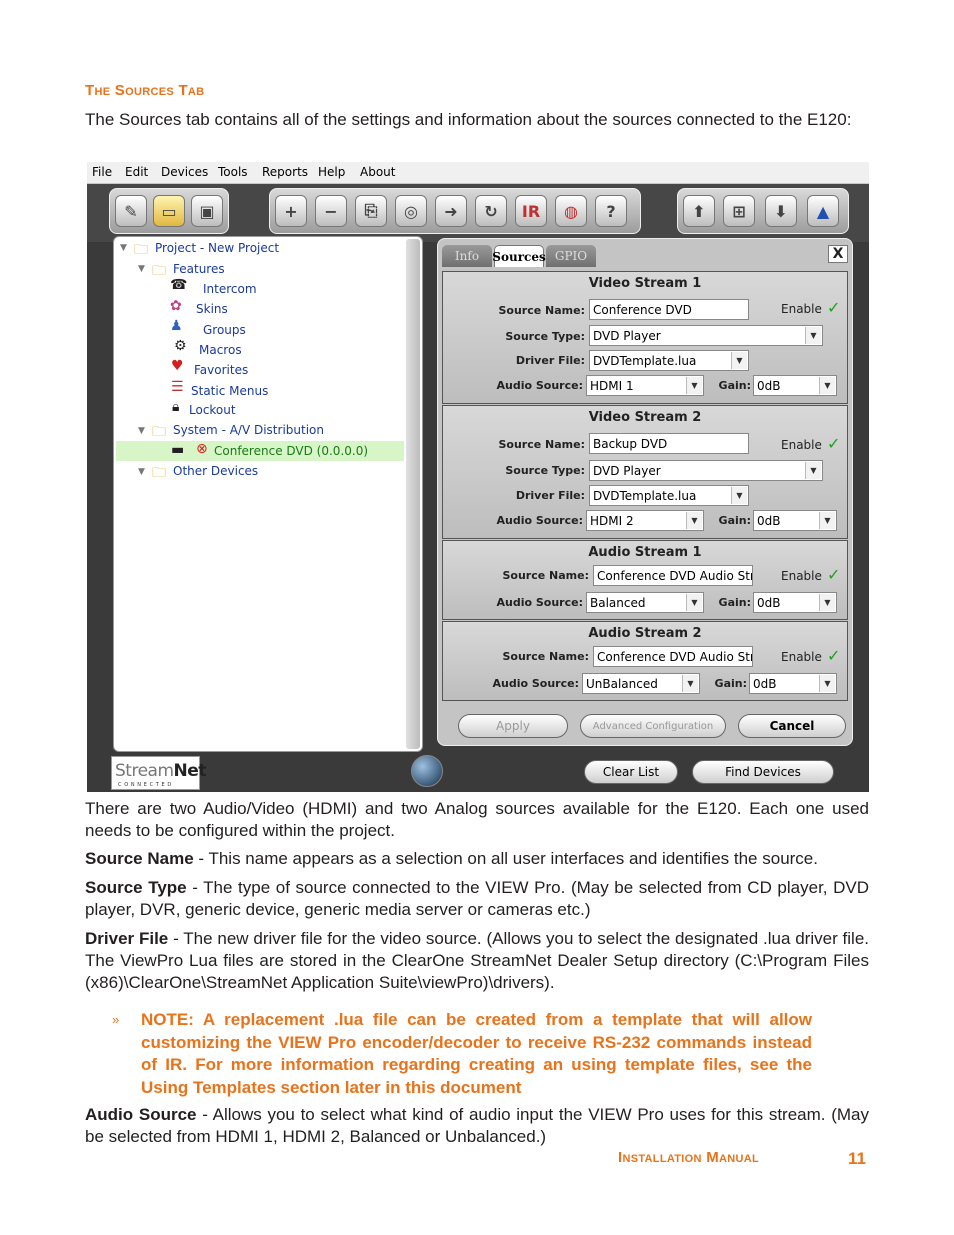  Describe the element at coordinates (248, 430) in the screenshot. I see `tree-item-system: System - A/V Distribution` at that location.